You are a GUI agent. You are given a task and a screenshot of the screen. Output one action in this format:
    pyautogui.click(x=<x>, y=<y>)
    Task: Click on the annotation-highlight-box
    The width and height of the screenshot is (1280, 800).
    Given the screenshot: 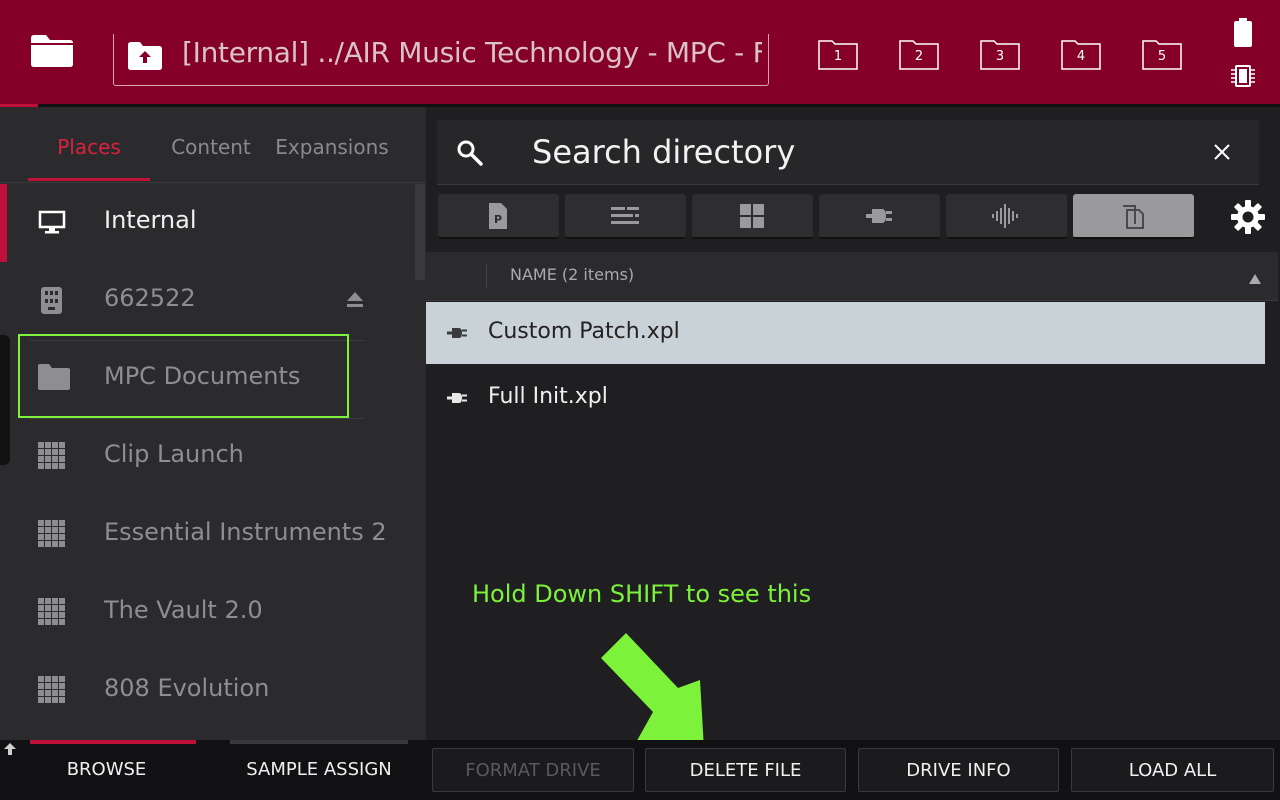 What is the action you would take?
    pyautogui.click(x=183, y=376)
    